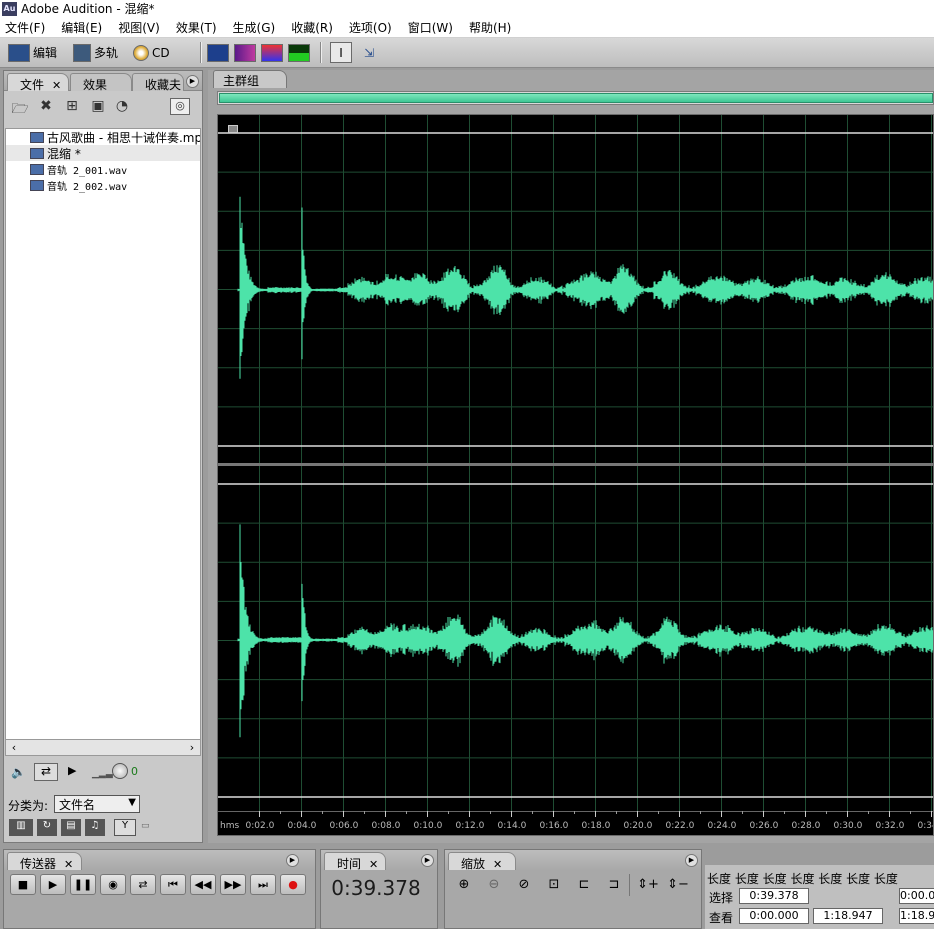 This screenshot has height=929, width=934. I want to click on zoom-in-vertical-button: ⇕+, so click(648, 885).